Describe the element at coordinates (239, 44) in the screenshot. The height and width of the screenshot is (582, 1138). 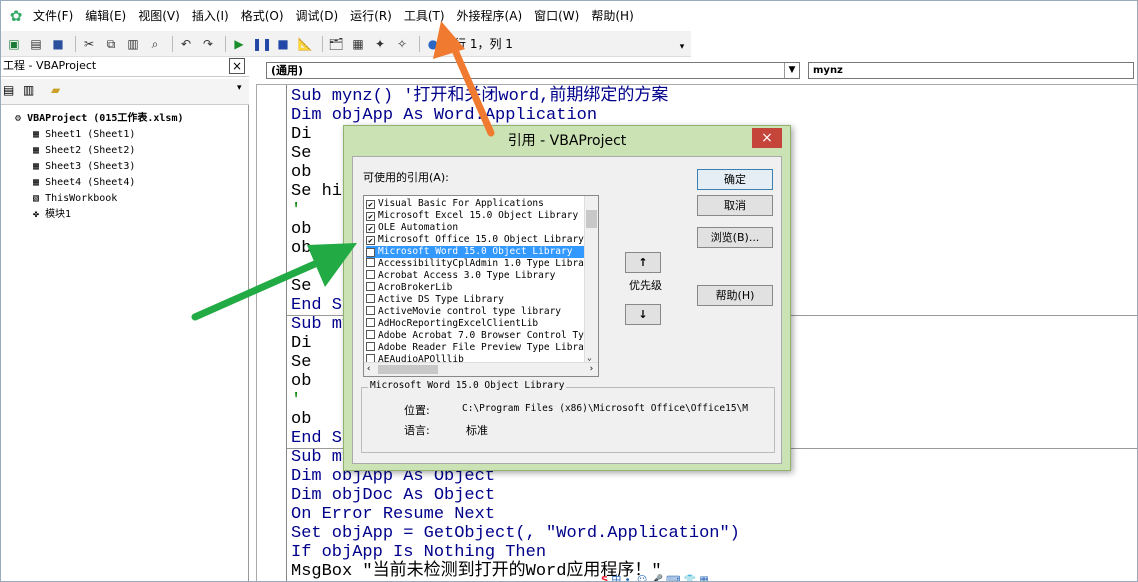
I see `run-icon: ▶` at that location.